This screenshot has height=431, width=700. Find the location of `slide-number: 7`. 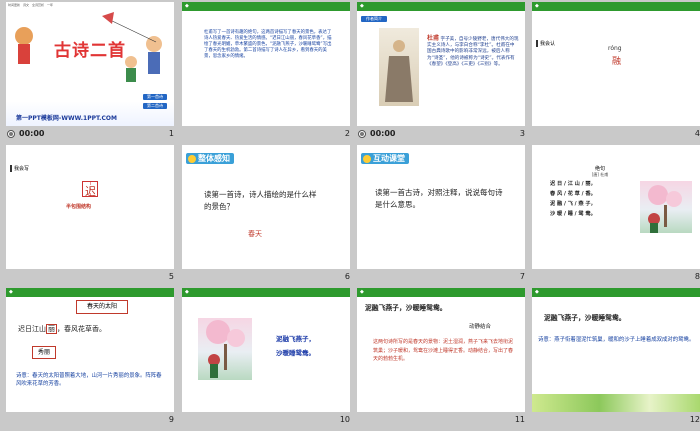

slide-number: 7 is located at coordinates (522, 276).